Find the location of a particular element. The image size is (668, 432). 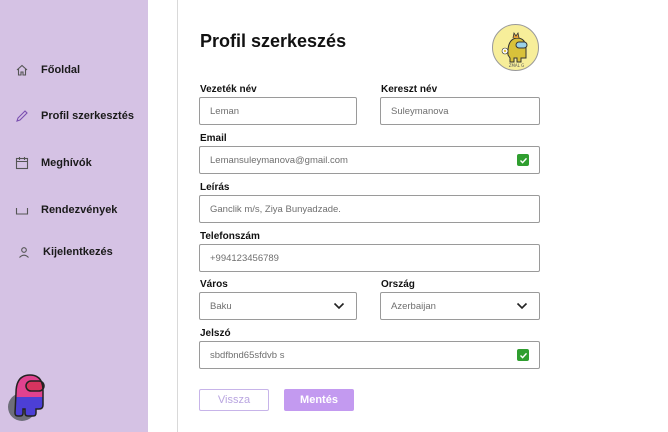

back-button: Vissza is located at coordinates (234, 400).